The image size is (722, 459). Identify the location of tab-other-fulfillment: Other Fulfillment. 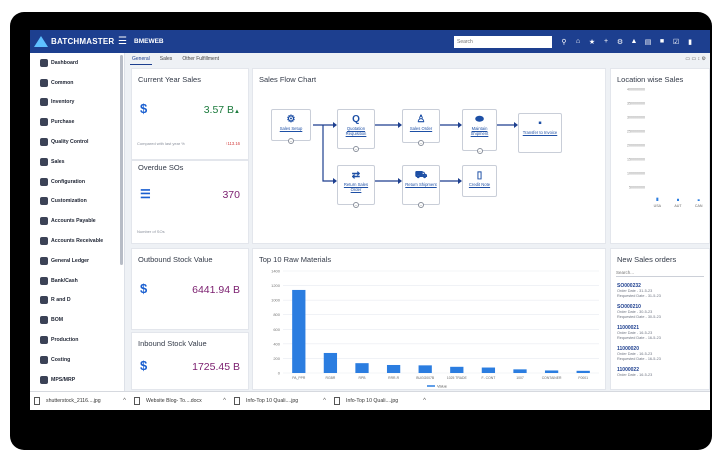
(200, 60).